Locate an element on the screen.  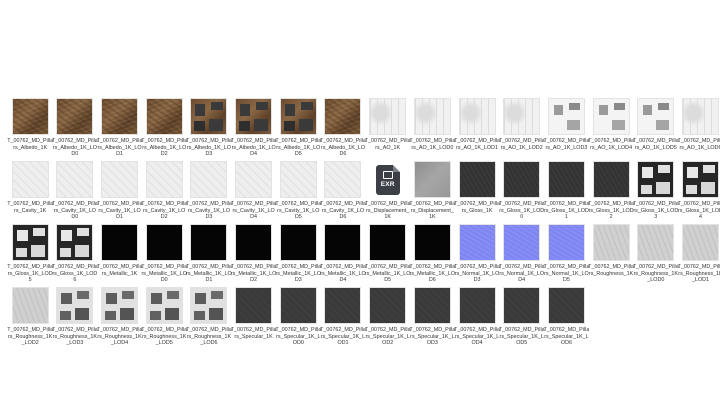
file-item: T_00762_MD_Pillars_Gloss_1K_LOD2 is located at coordinates (611, 192).